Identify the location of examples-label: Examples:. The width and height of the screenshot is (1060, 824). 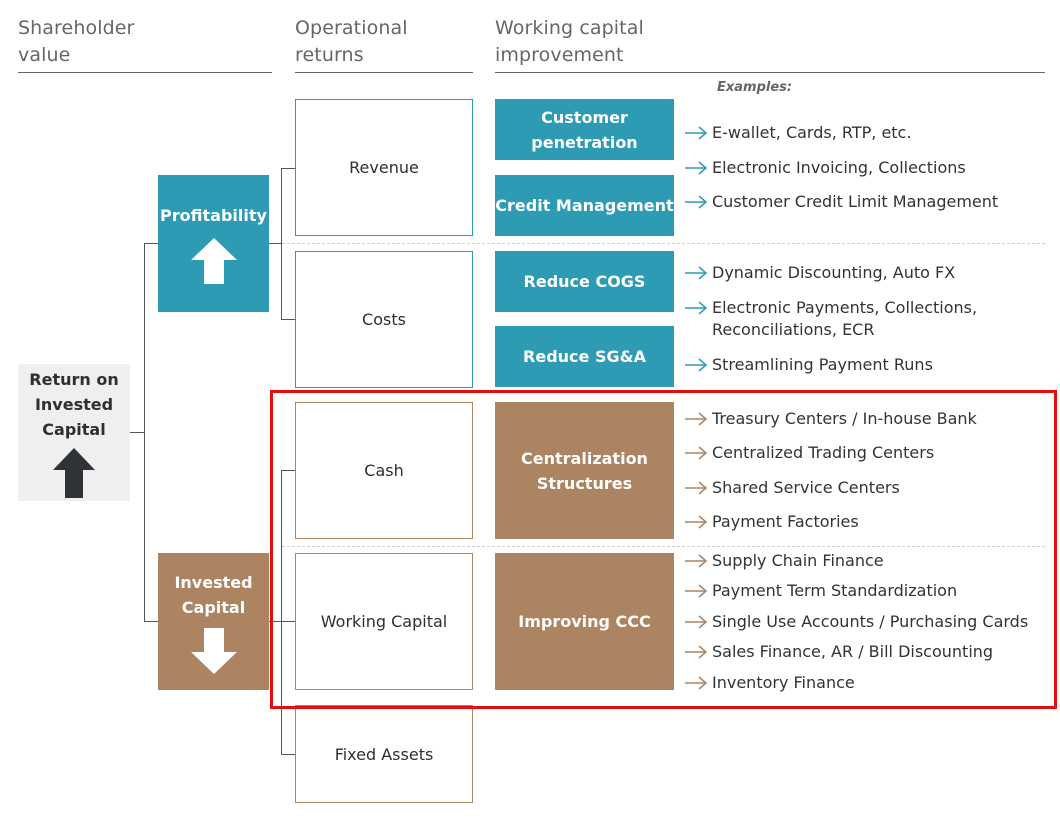
(755, 87).